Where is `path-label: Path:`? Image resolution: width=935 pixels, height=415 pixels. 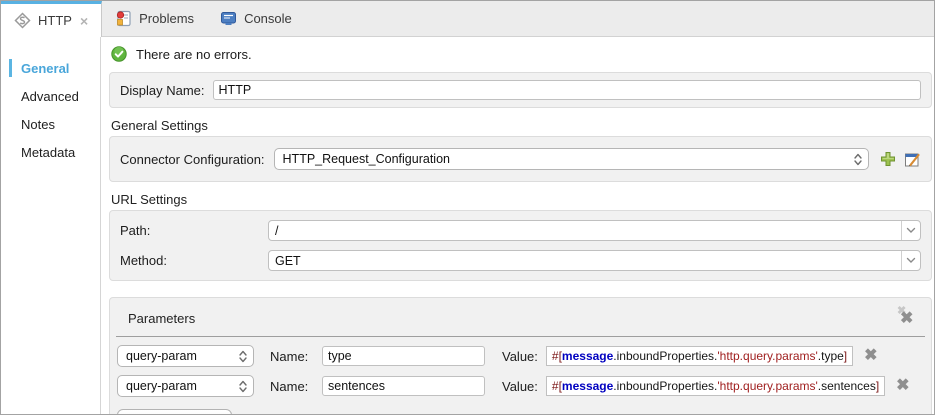 path-label: Path: is located at coordinates (135, 230).